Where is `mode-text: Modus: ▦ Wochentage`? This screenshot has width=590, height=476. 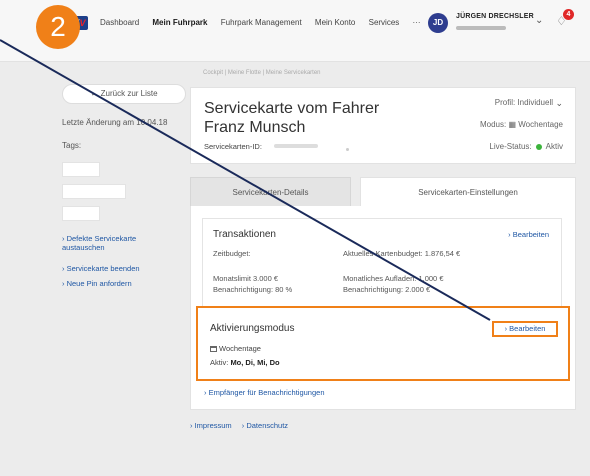
mode-text: Modus: ▦ Wochentage is located at coordinates (521, 124).